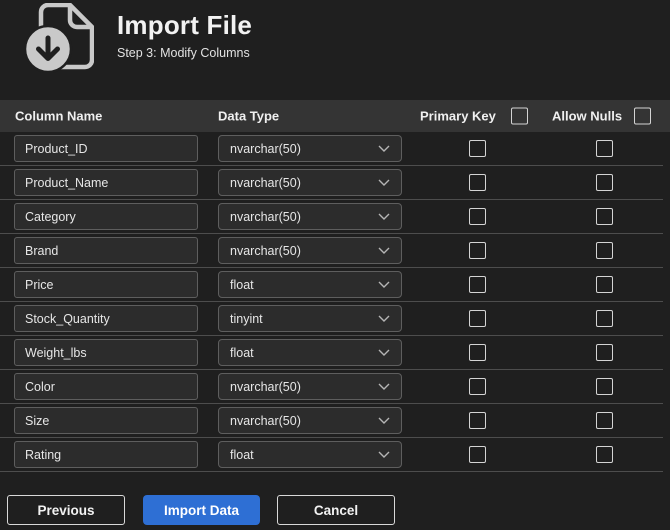 This screenshot has height=530, width=670. I want to click on primary-key-header: Primary Key, so click(458, 116).